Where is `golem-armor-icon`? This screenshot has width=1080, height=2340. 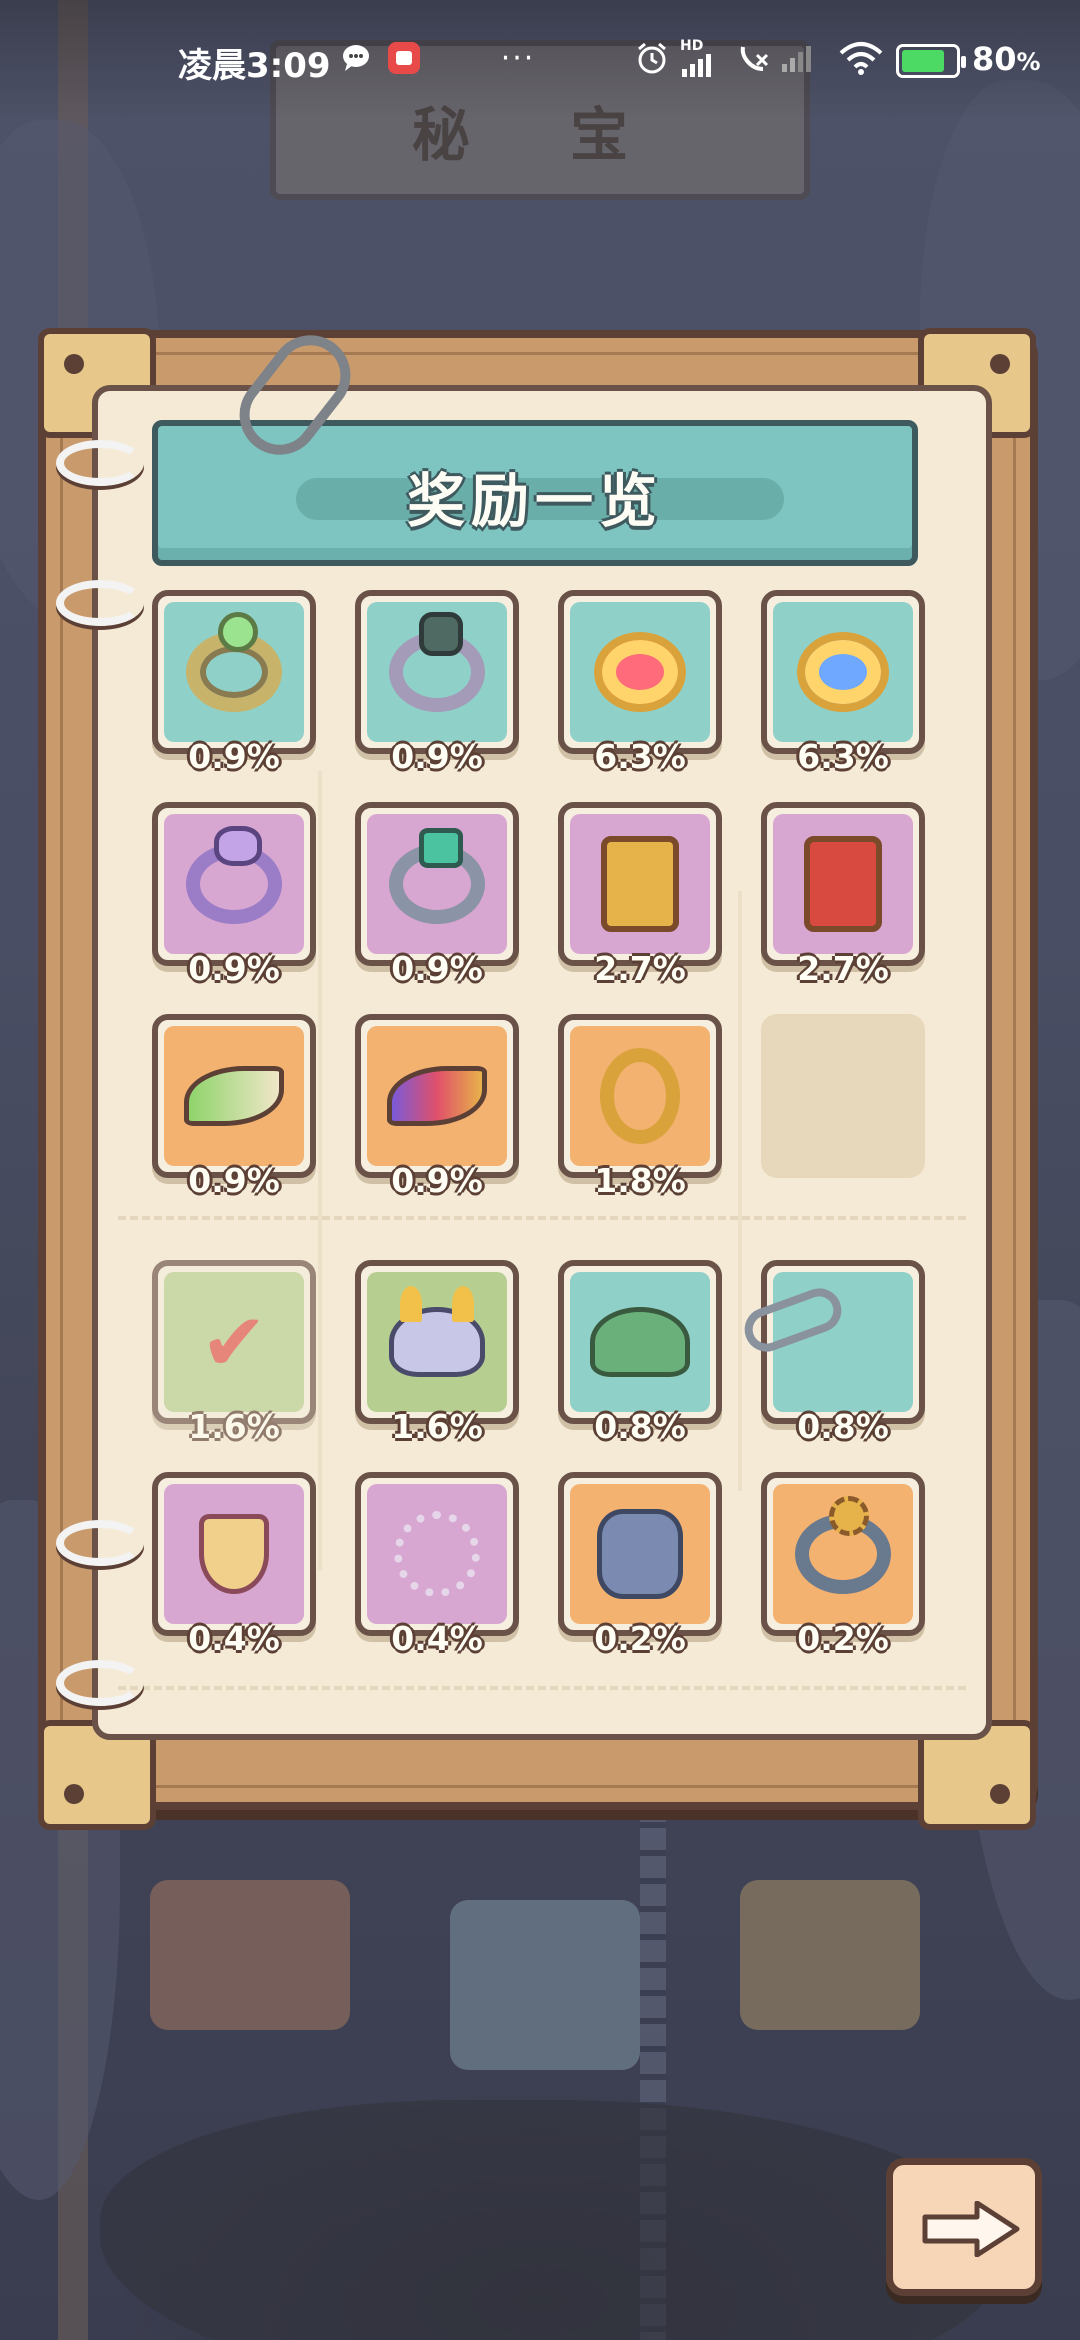
golem-armor-icon is located at coordinates (640, 1554).